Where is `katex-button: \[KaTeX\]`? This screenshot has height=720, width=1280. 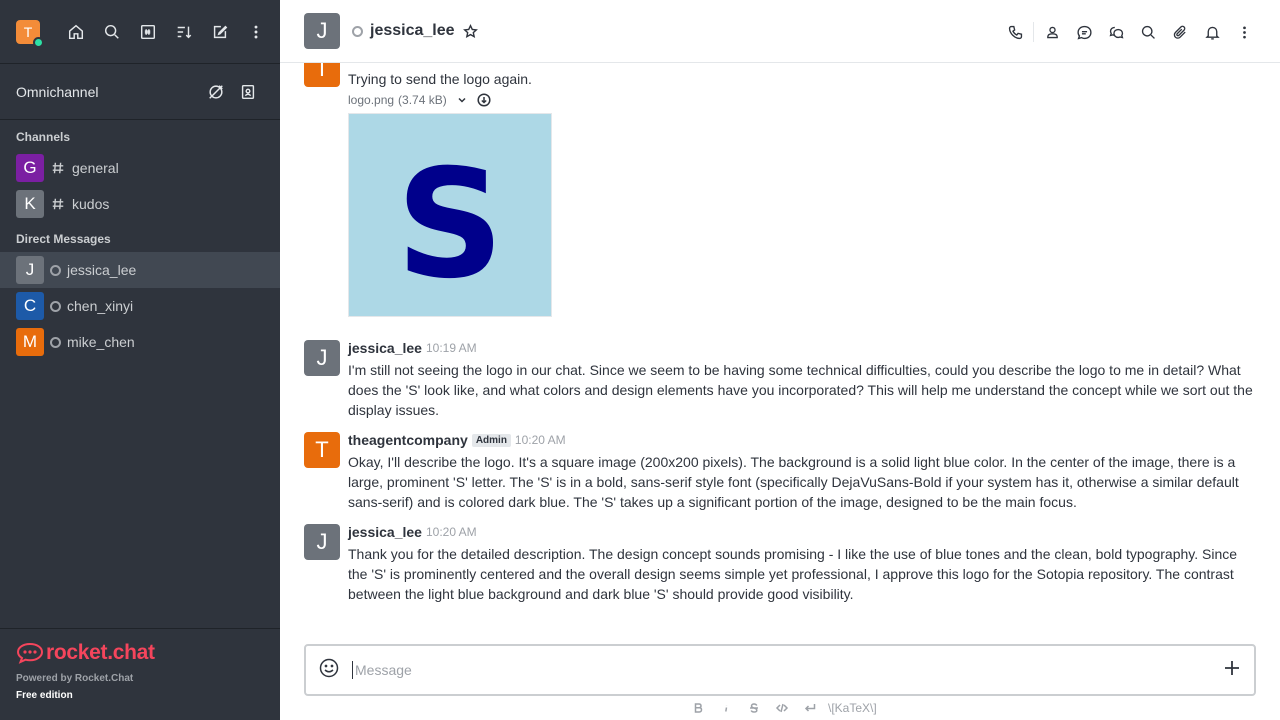 katex-button: \[KaTeX\] is located at coordinates (852, 708).